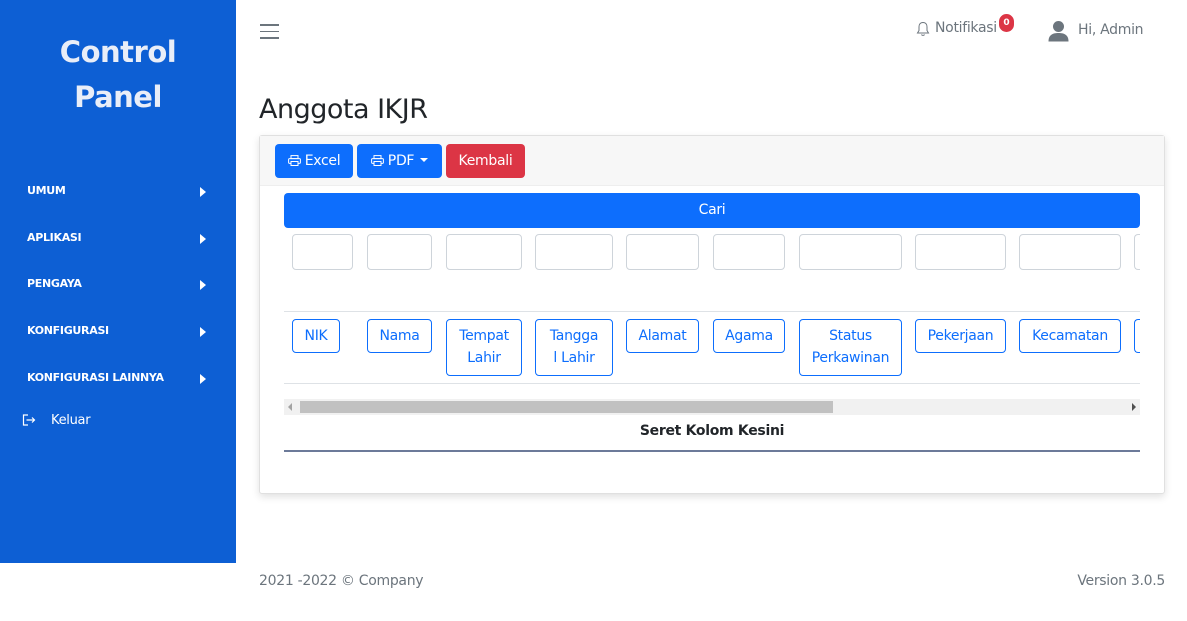 The image size is (1187, 621). I want to click on brand-logo: Control Panel, so click(118, 75).